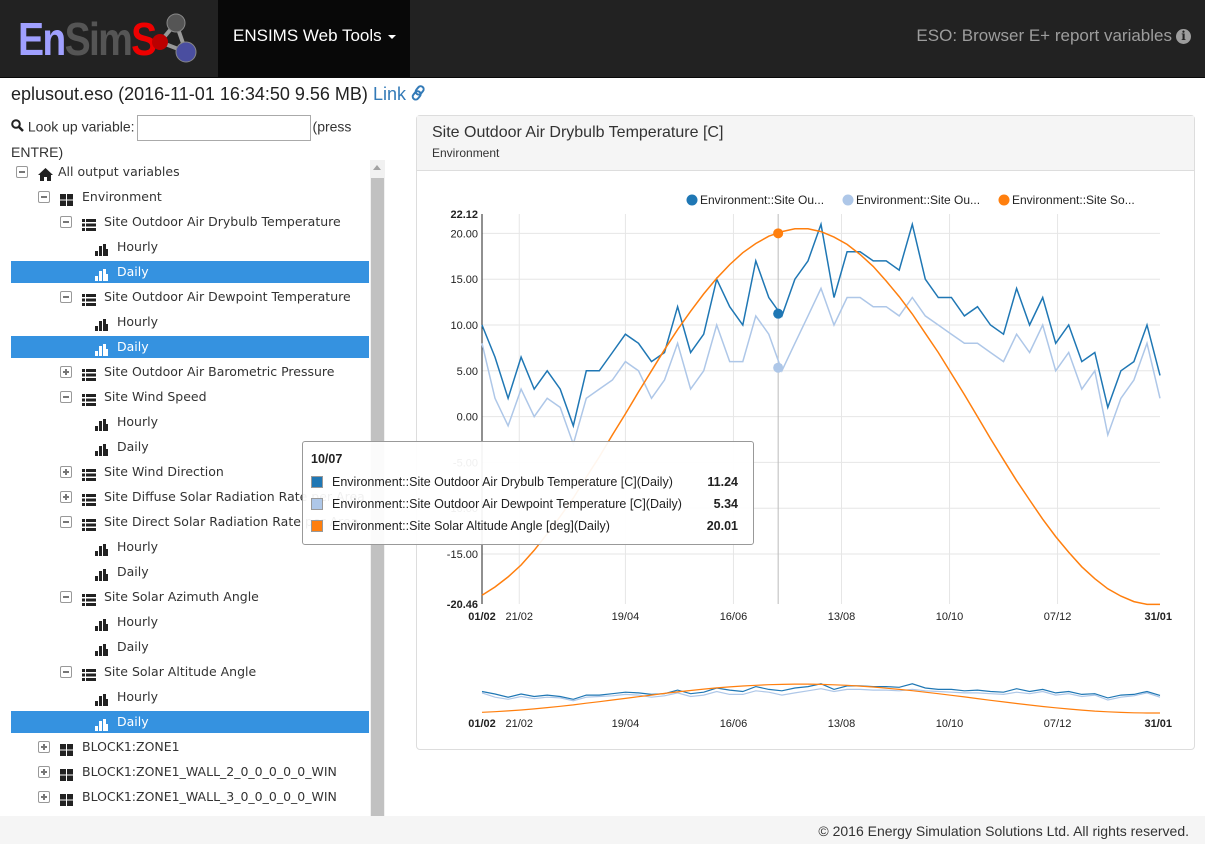 The height and width of the screenshot is (846, 1205). What do you see at coordinates (222, 221) in the screenshot?
I see `tree-item-label: Site Outdoor Air Drybulb Temperature` at bounding box center [222, 221].